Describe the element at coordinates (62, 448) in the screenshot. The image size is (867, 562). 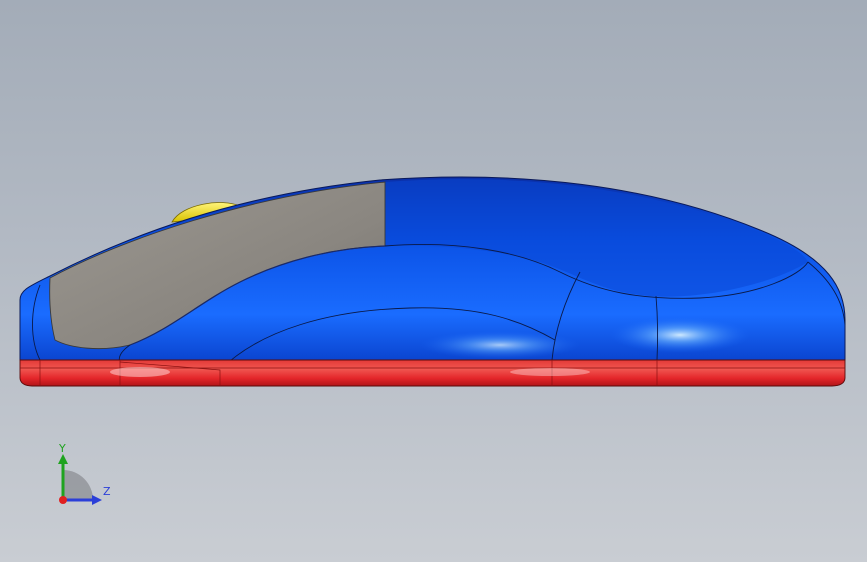
I see `triad-y-label: Y` at that location.